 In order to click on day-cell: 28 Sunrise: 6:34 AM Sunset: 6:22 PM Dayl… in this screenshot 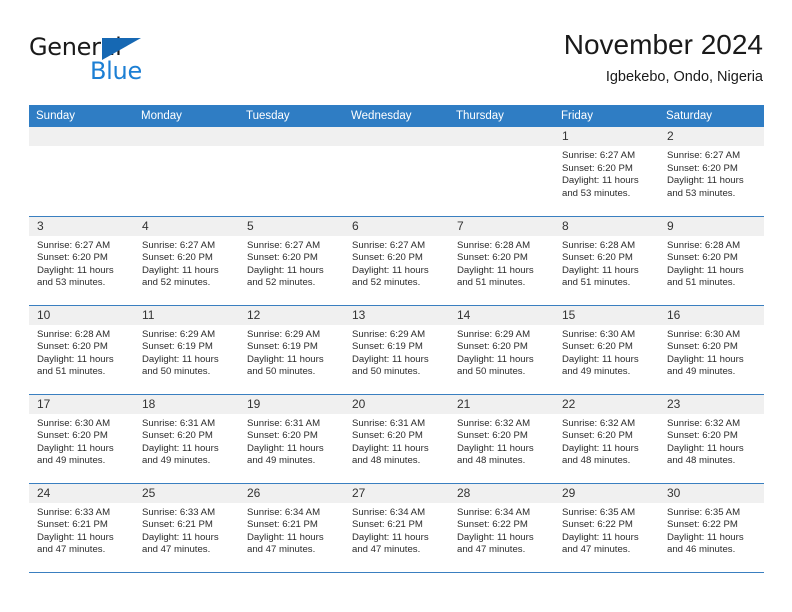, I will do `click(501, 527)`.